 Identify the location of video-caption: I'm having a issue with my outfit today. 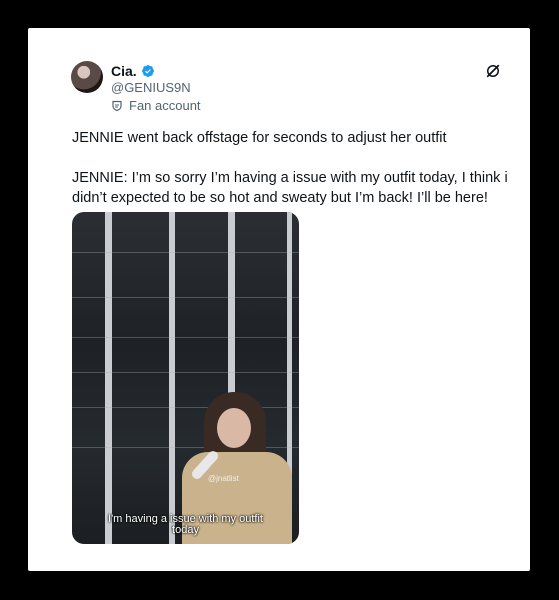
(185, 525).